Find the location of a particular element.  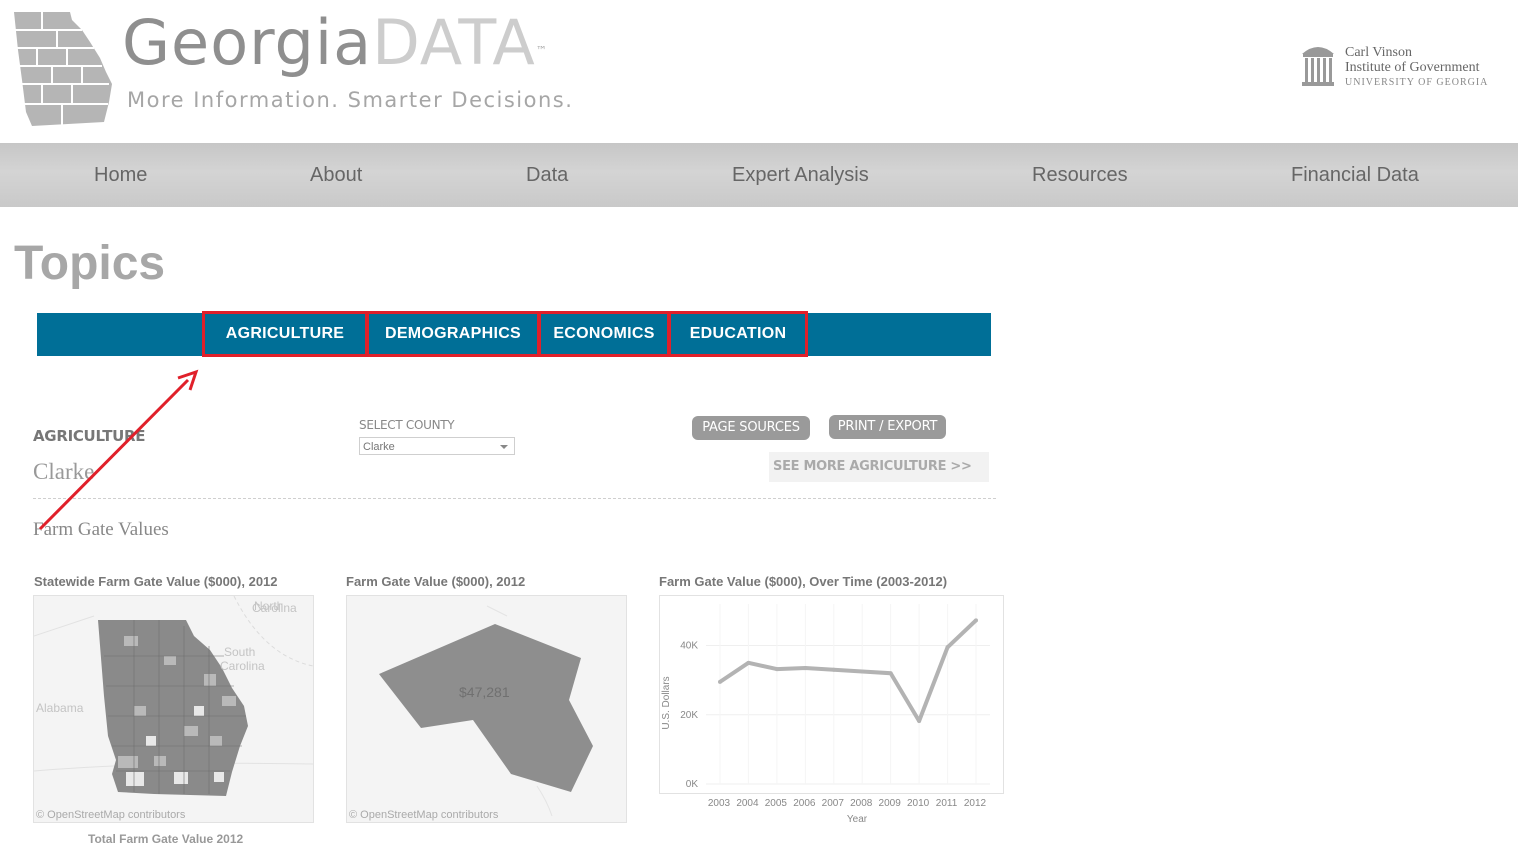

nav-data: Data is located at coordinates (547, 175).